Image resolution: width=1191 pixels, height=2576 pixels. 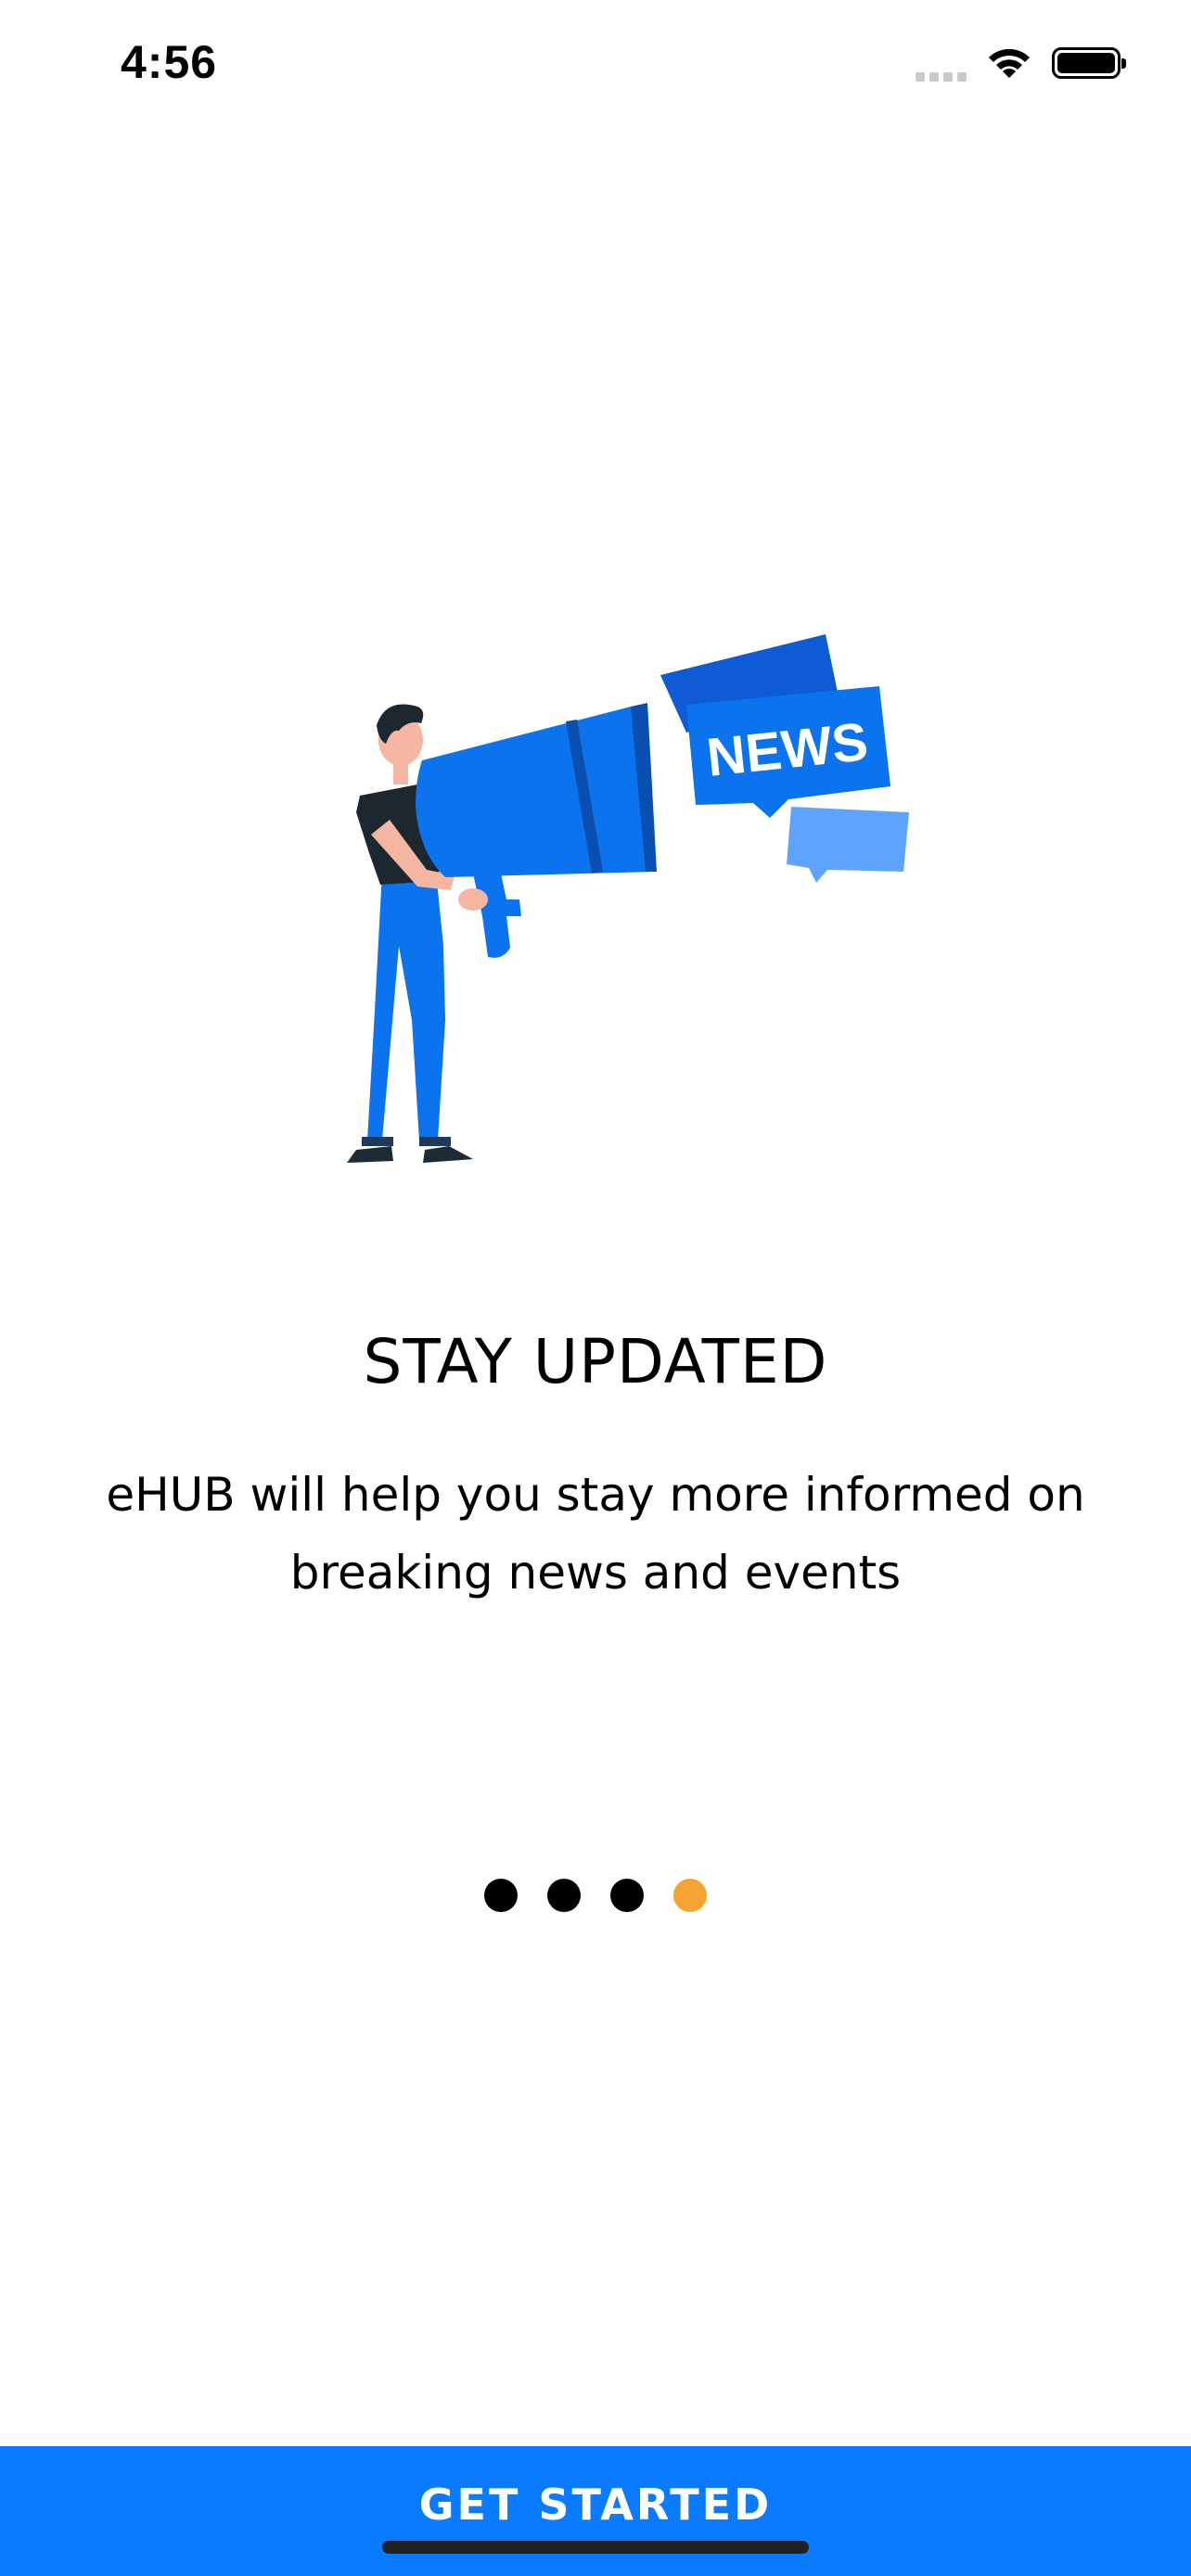 What do you see at coordinates (595, 65) in the screenshot?
I see `status-bar: 4:56` at bounding box center [595, 65].